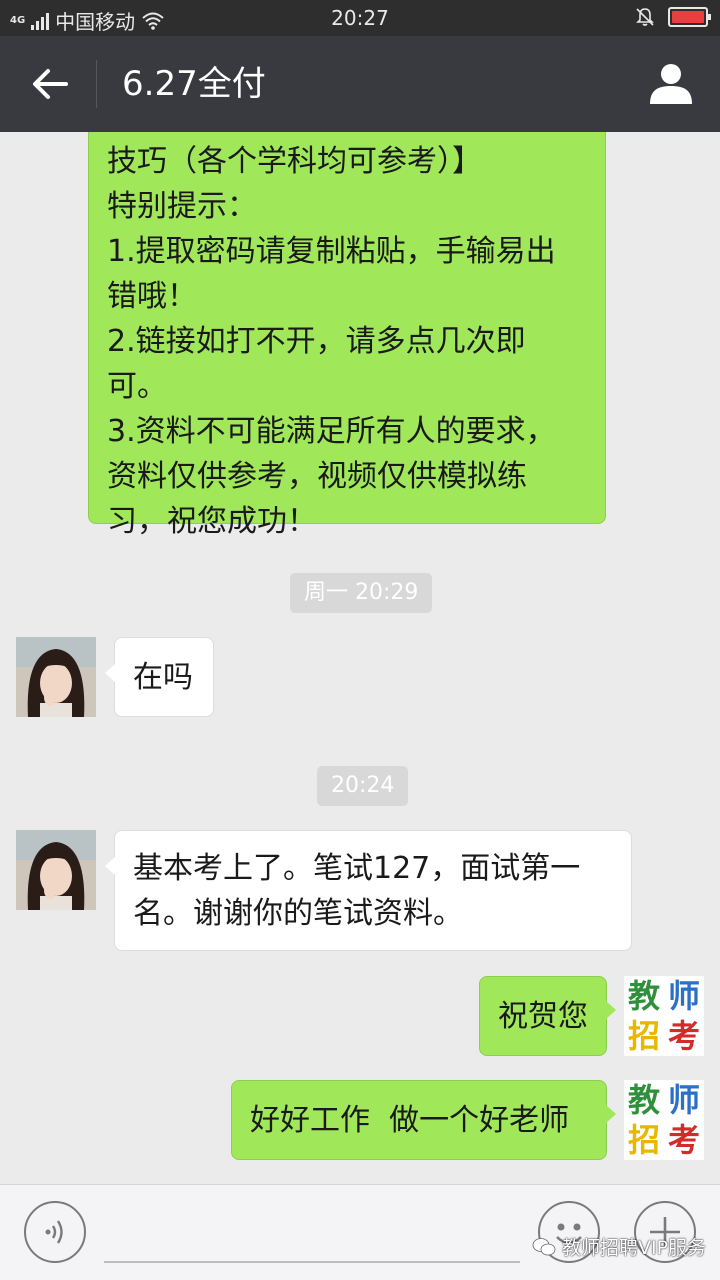 This screenshot has height=1280, width=720. I want to click on chat-title: 6.27全付, so click(194, 84).